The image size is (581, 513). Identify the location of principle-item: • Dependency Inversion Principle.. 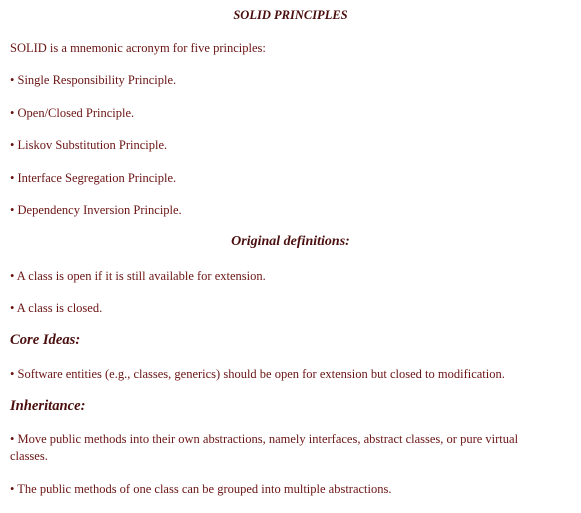
(96, 210).